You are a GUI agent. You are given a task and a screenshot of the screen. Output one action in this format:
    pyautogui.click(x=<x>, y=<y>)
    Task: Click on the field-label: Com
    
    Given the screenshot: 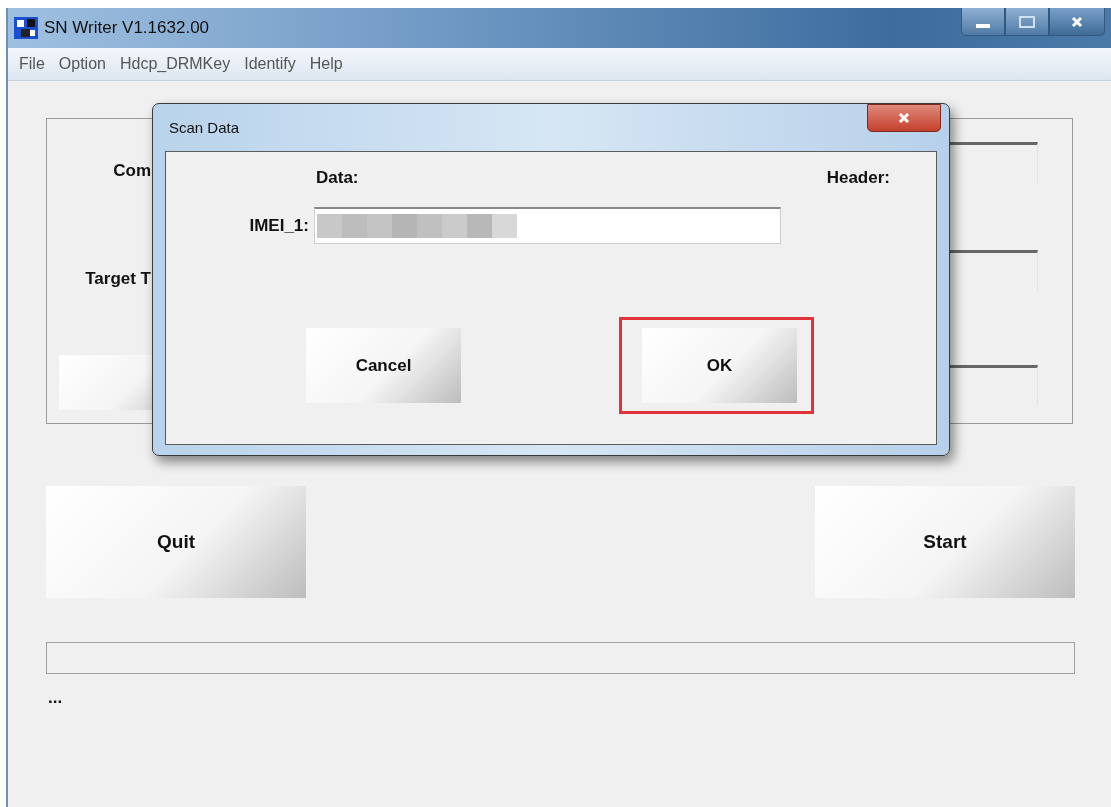 What is the action you would take?
    pyautogui.click(x=131, y=170)
    